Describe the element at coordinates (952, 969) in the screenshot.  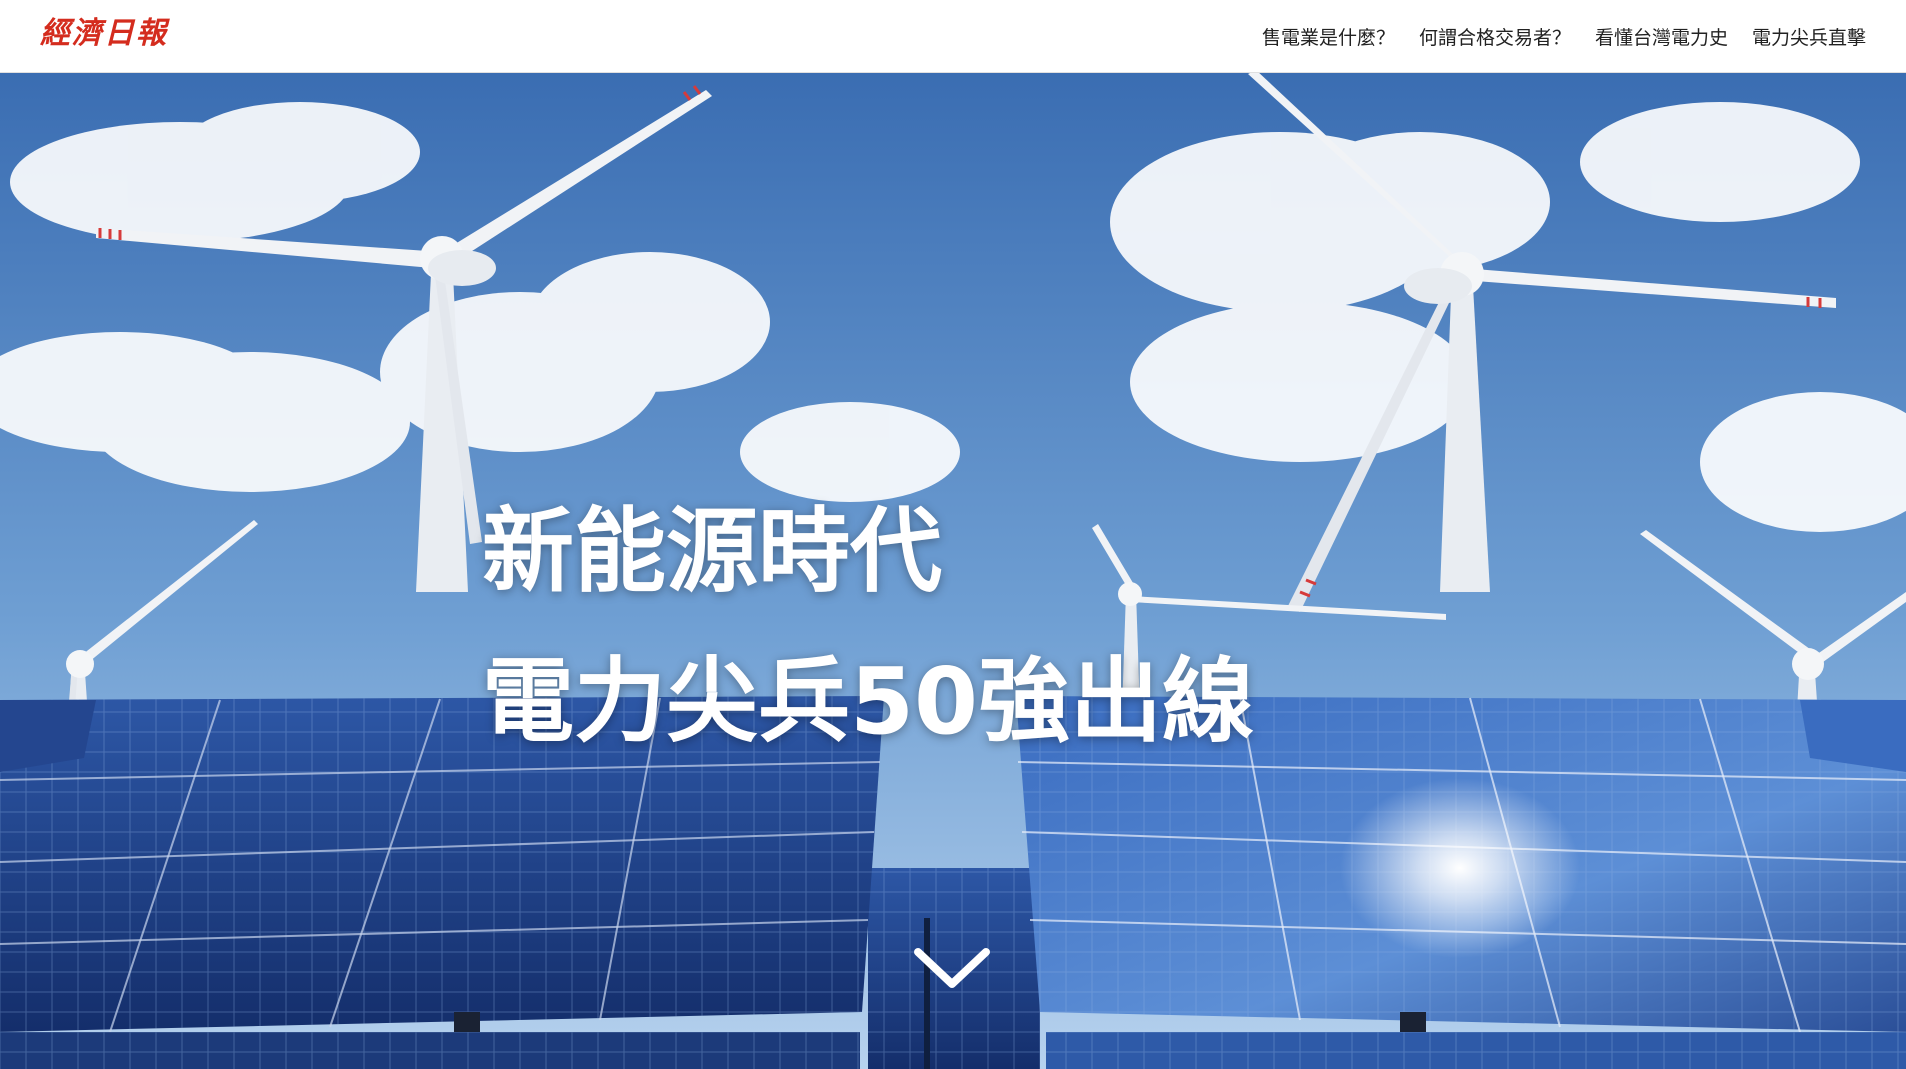
I see `chevron-down-icon` at that location.